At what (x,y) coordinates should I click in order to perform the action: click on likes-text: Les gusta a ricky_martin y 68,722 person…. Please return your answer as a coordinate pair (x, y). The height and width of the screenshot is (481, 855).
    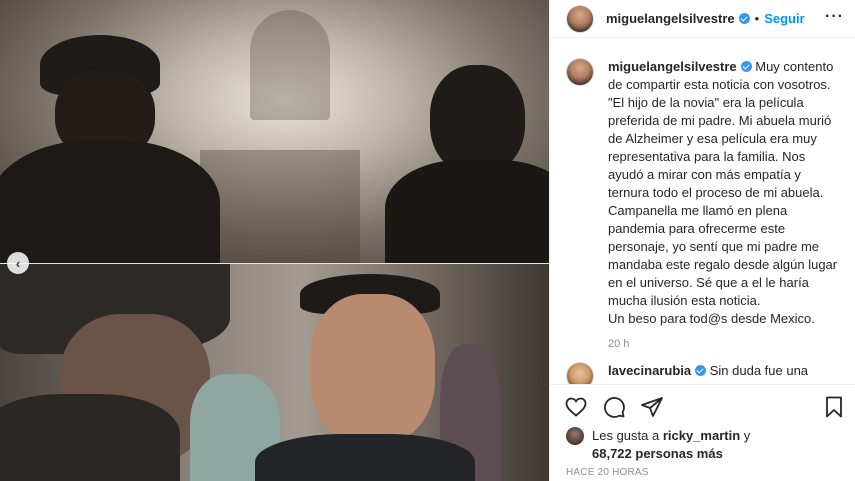
    Looking at the image, I should click on (671, 445).